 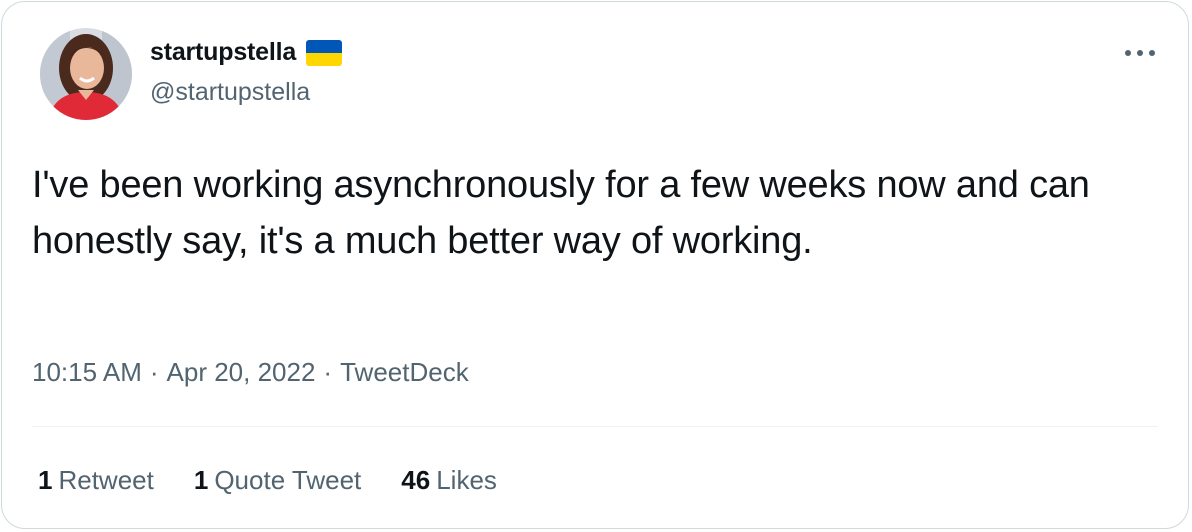 What do you see at coordinates (241, 372) in the screenshot?
I see `tweet-date-link: Apr 20, 2022` at bounding box center [241, 372].